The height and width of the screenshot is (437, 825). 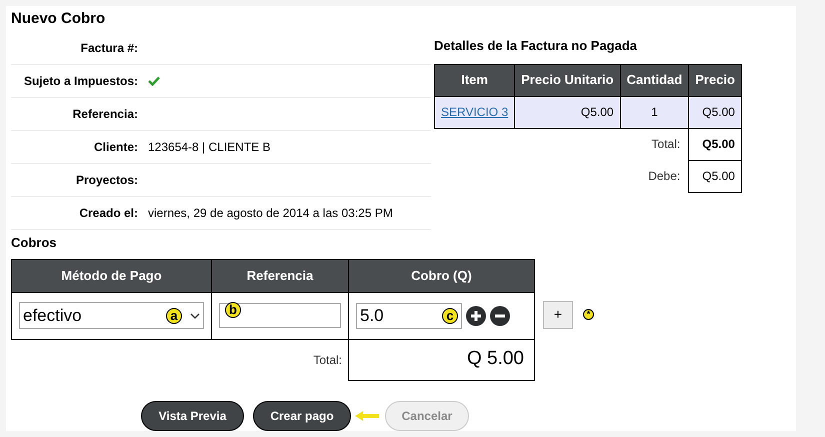 I want to click on field-label: Factura #:, so click(x=109, y=48).